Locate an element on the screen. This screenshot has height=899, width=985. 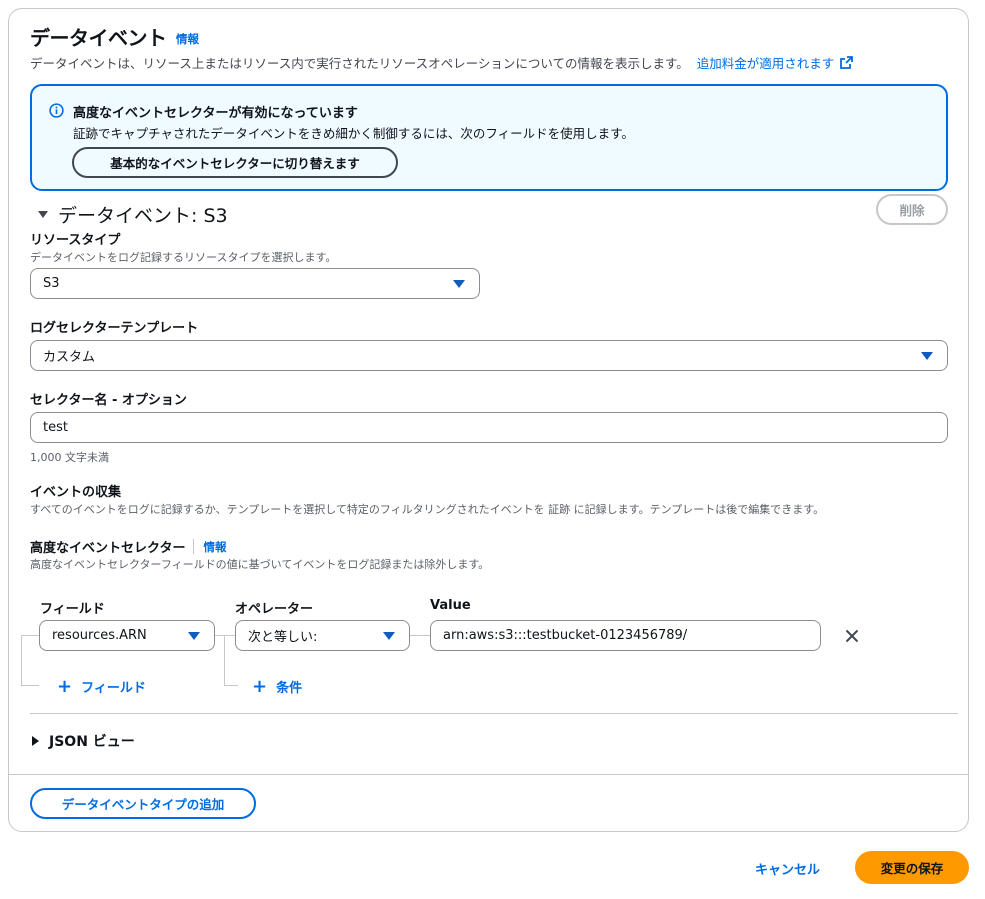
data-event-expander: データイベント: S3 is located at coordinates (133, 214).